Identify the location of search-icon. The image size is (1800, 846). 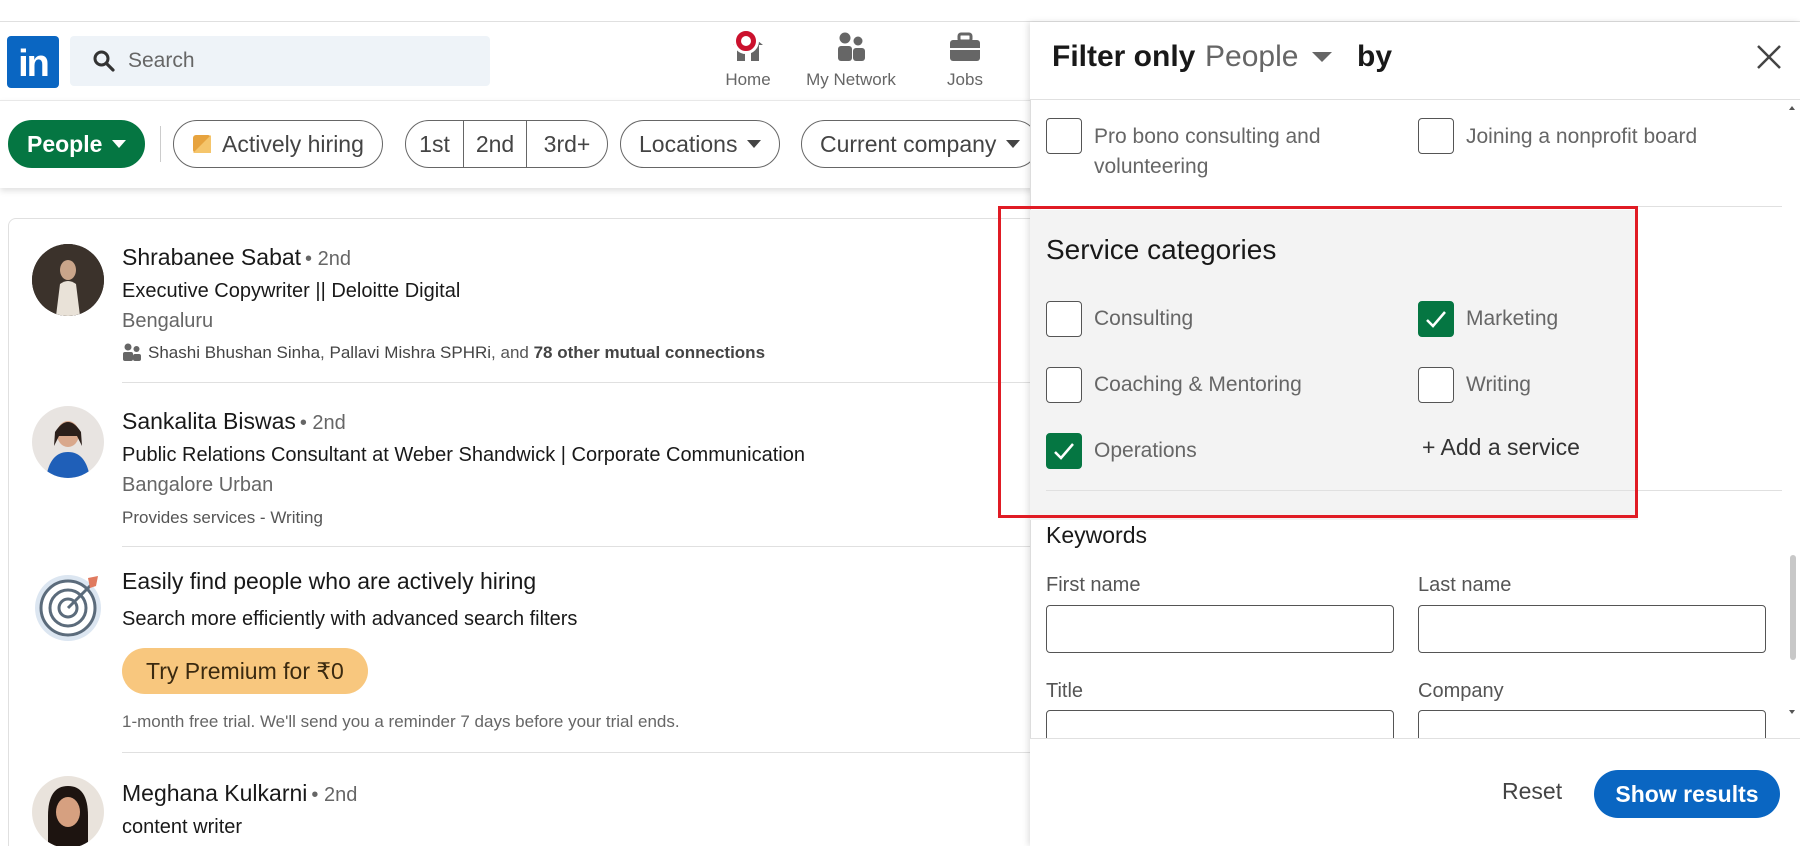
(104, 61).